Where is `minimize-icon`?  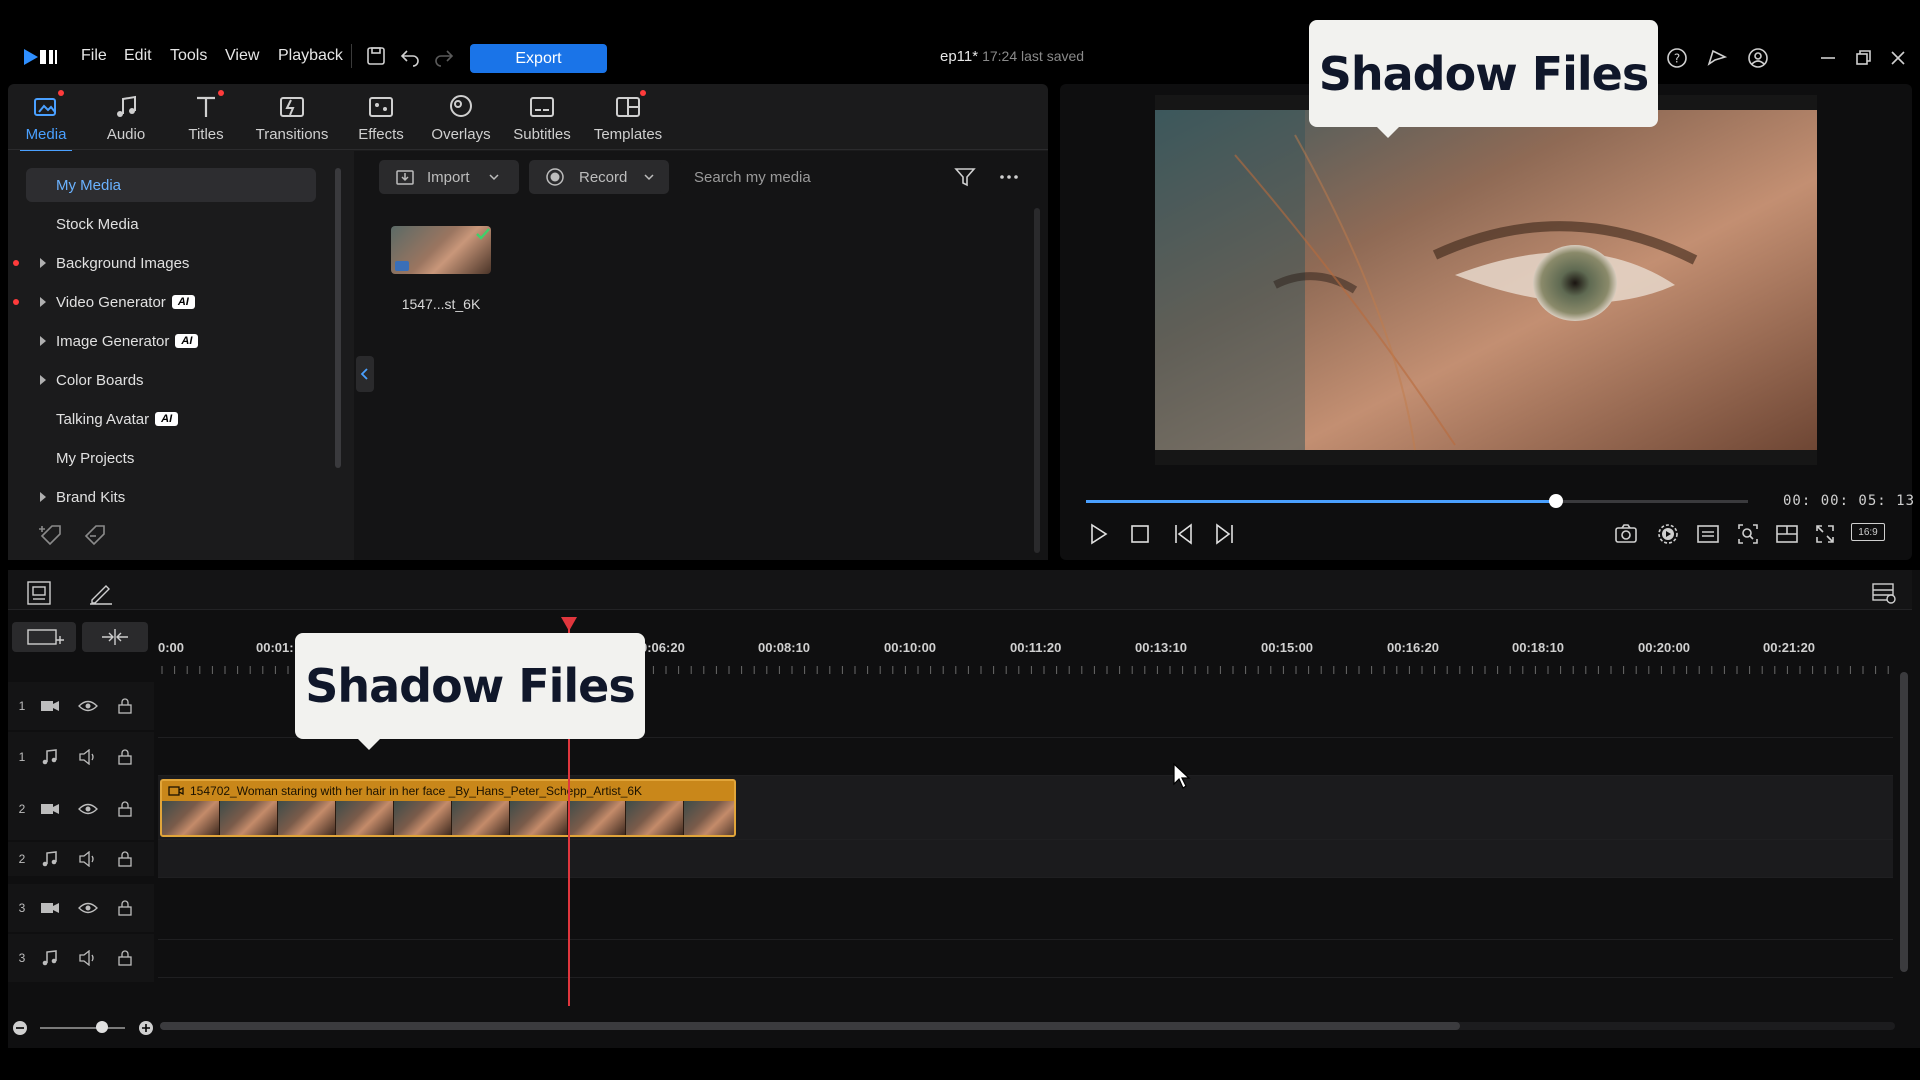 minimize-icon is located at coordinates (1828, 58).